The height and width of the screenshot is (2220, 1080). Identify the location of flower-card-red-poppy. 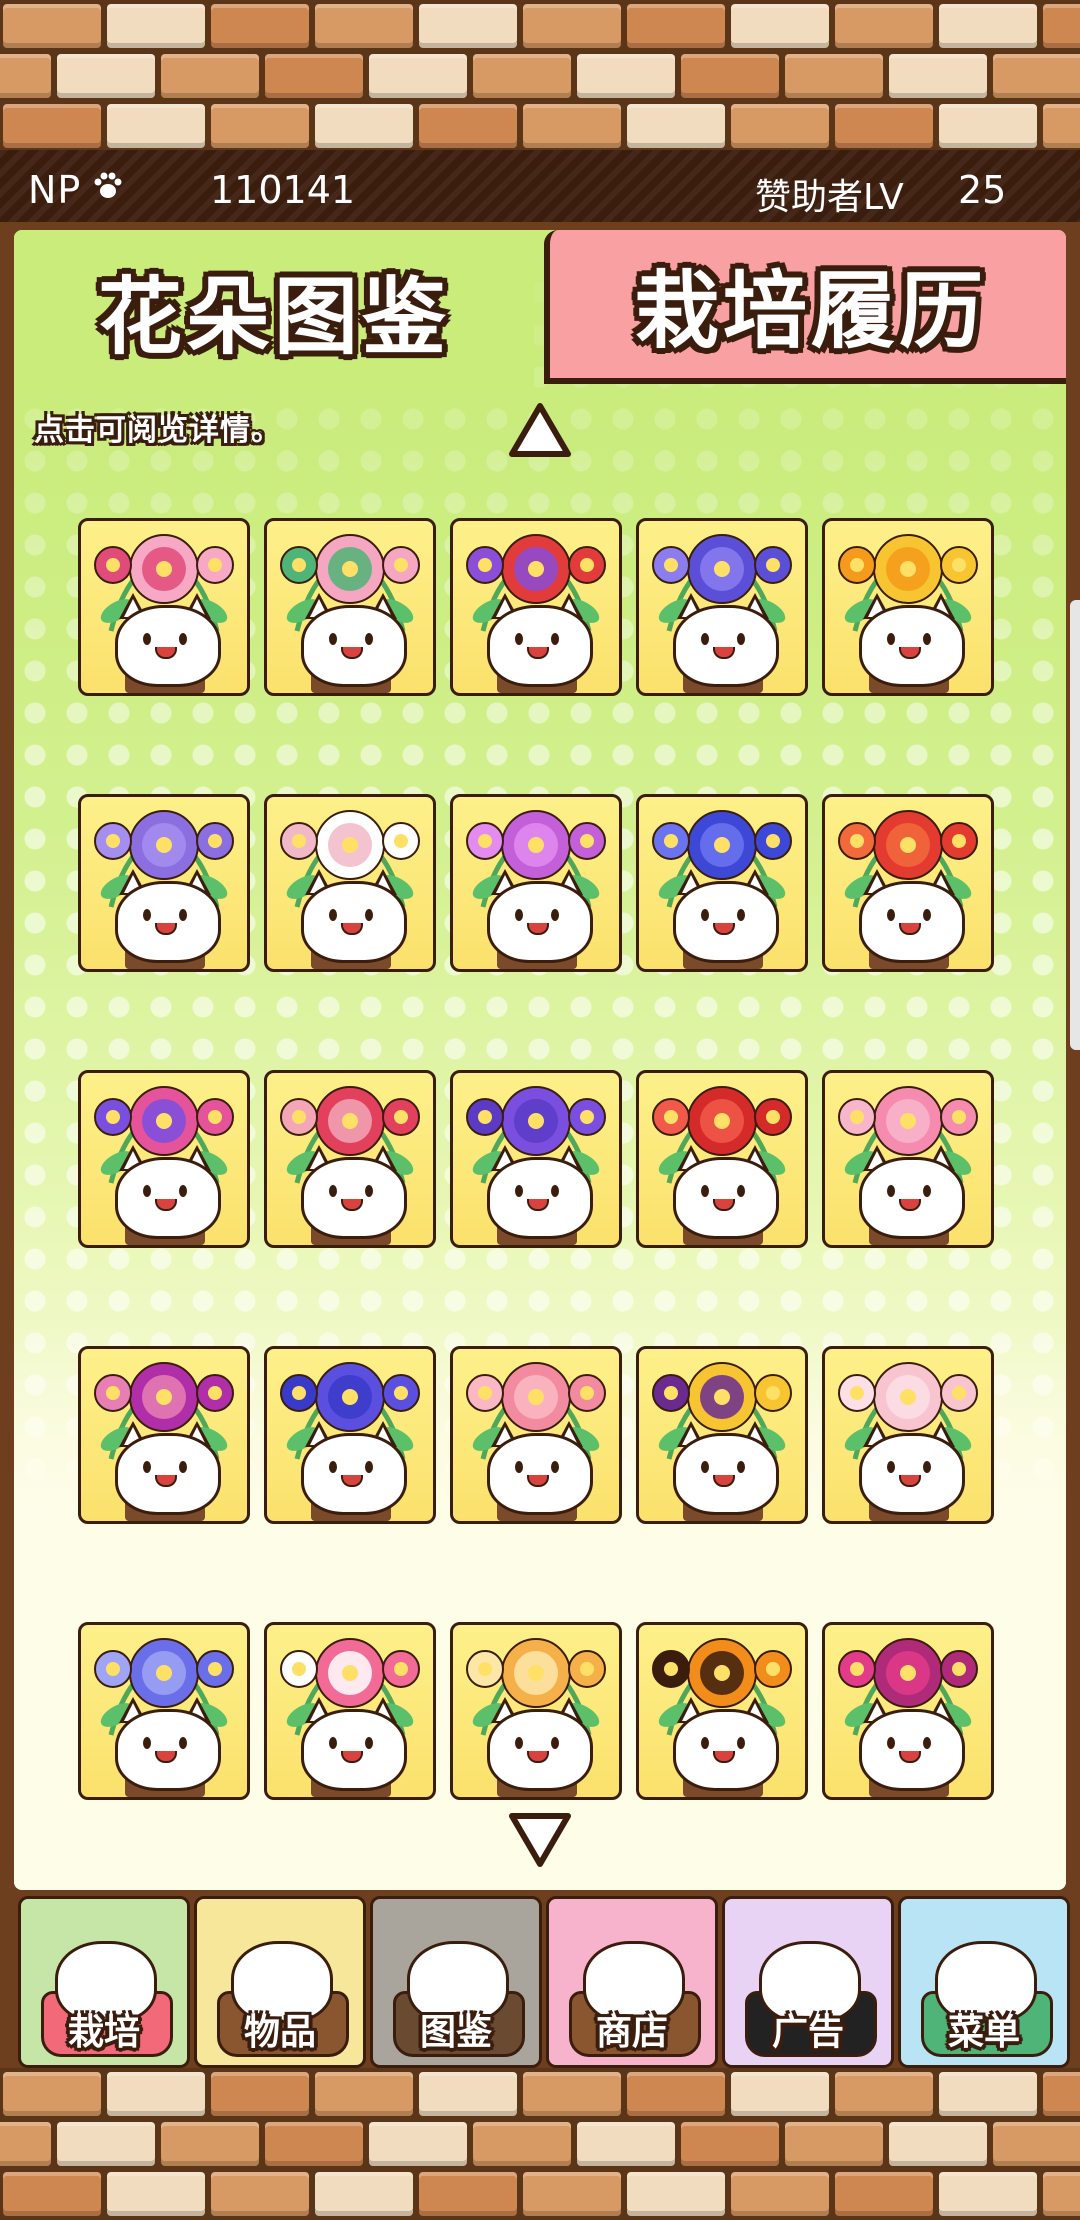
(536, 607).